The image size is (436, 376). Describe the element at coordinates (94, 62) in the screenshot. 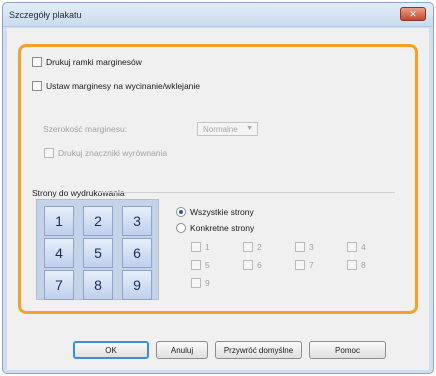

I see `print-margin-lines-label: Drukuj ramki marginesów` at that location.